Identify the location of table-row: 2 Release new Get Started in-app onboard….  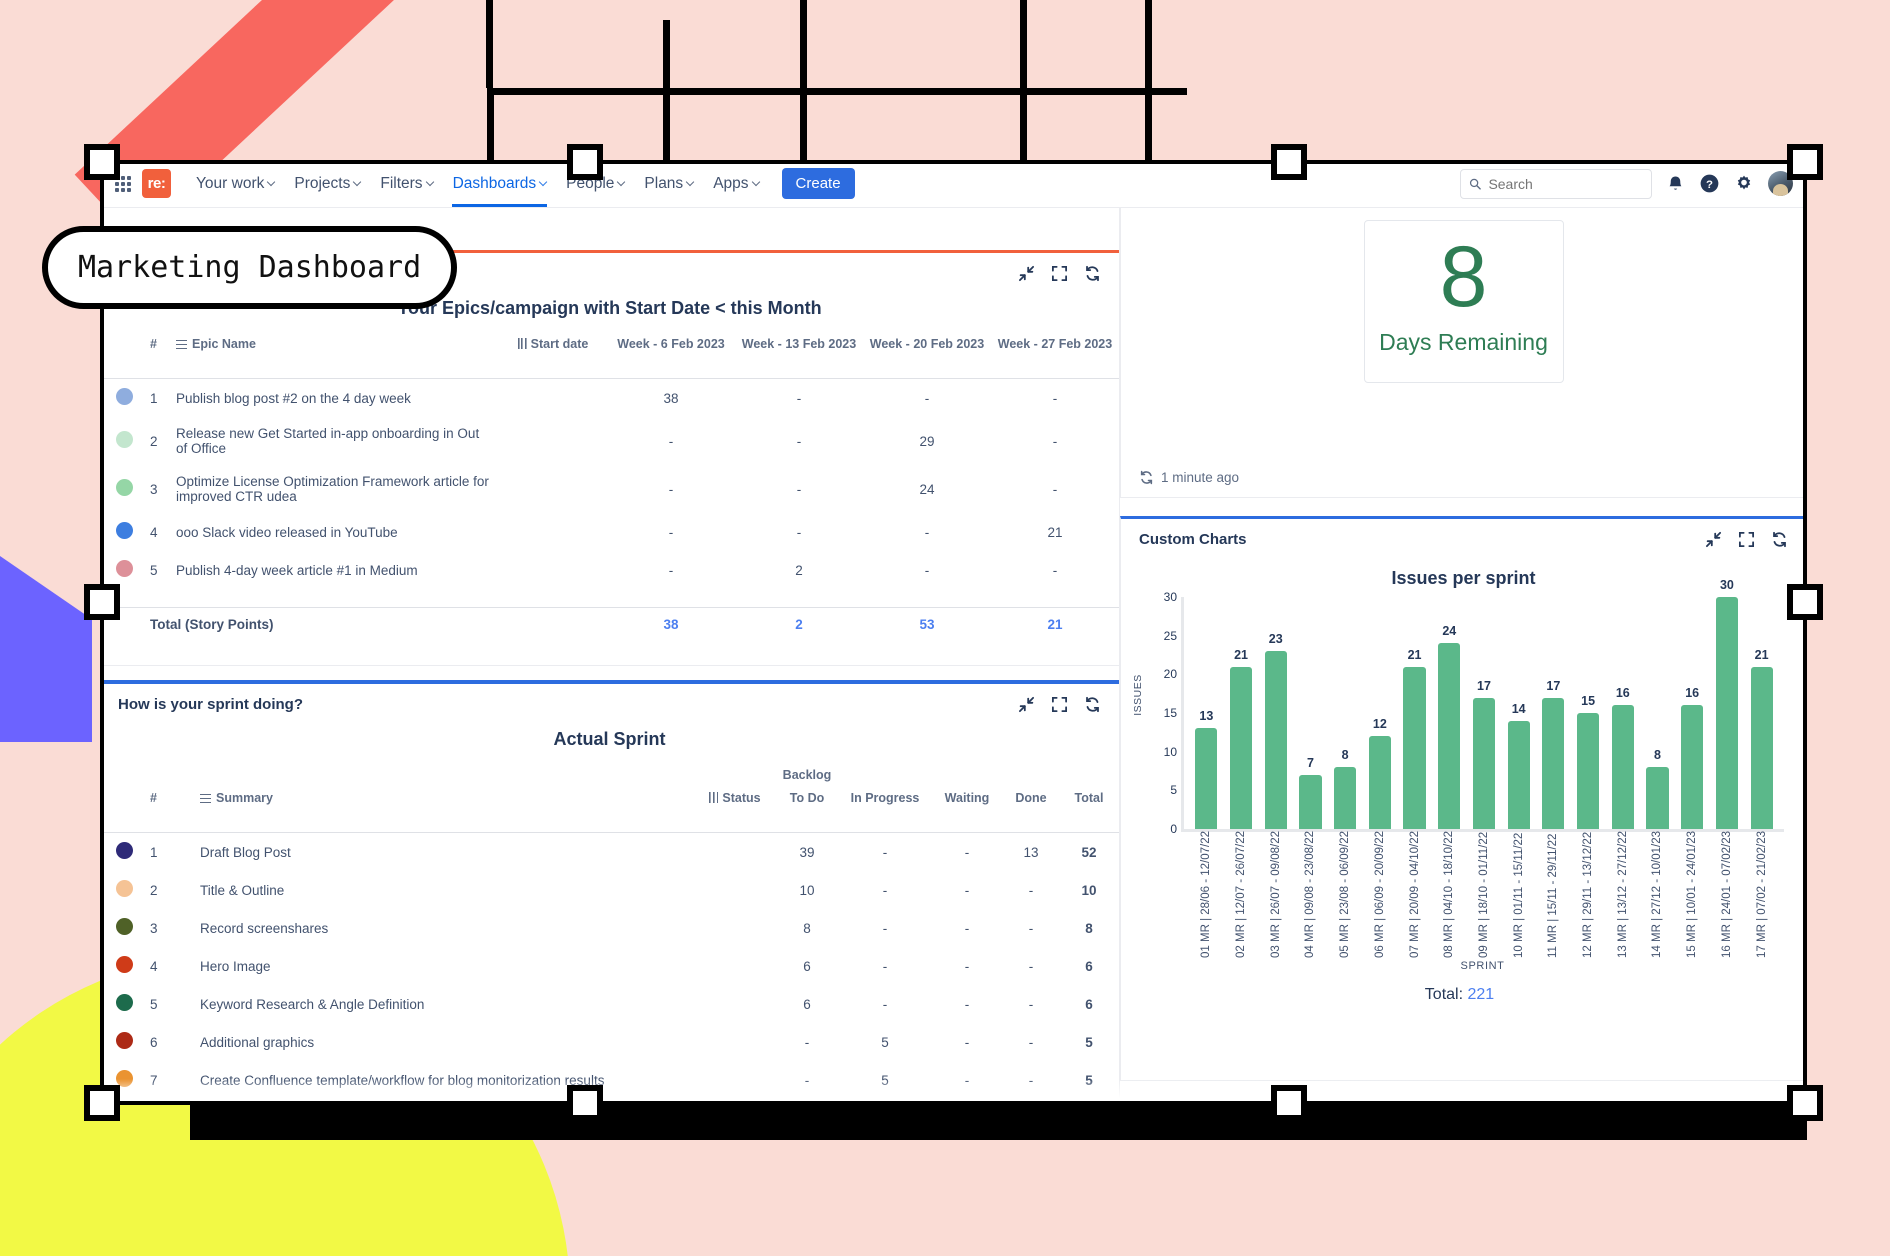
(609, 441).